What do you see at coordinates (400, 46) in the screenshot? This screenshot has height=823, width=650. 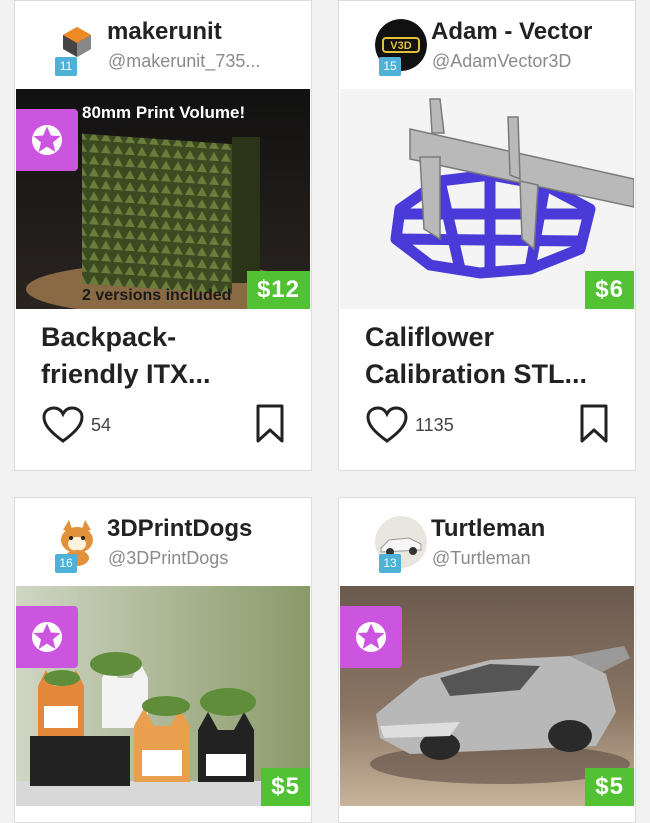 I see `svg-text: V3D` at bounding box center [400, 46].